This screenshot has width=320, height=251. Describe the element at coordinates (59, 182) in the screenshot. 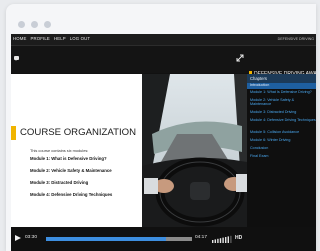

I see `module-item: Module 3: Distracted Driving` at that location.